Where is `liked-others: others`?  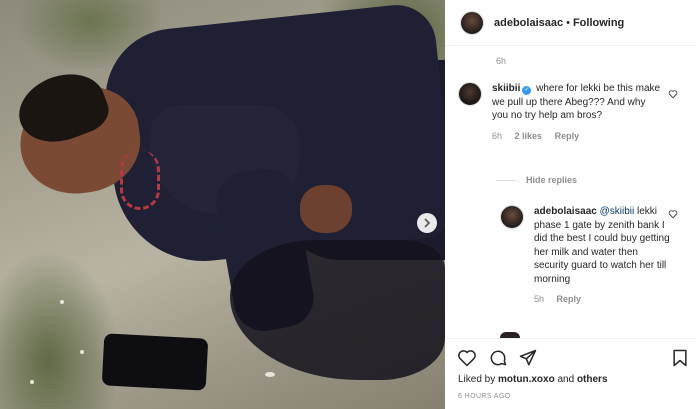 liked-others: others is located at coordinates (592, 379).